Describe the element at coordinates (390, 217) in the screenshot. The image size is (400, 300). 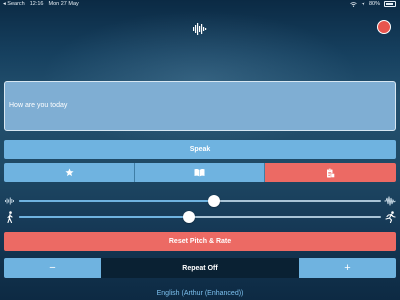
I see `running-icon` at that location.